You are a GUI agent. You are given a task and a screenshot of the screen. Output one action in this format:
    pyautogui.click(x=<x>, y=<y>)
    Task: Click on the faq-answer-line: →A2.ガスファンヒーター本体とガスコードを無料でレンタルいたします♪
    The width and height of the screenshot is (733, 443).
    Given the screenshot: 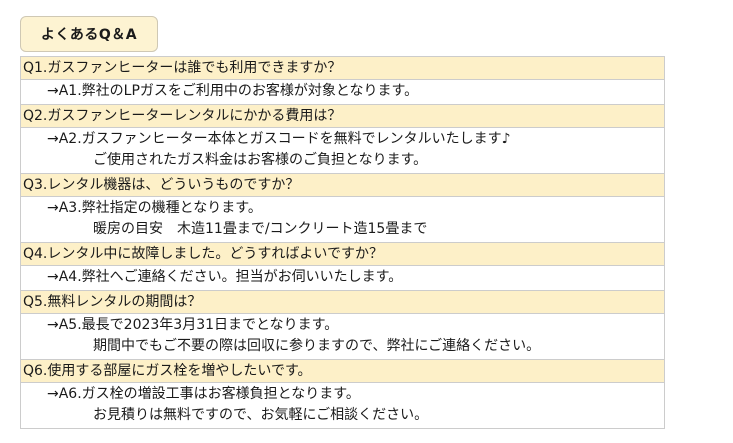 What is the action you would take?
    pyautogui.click(x=279, y=139)
    